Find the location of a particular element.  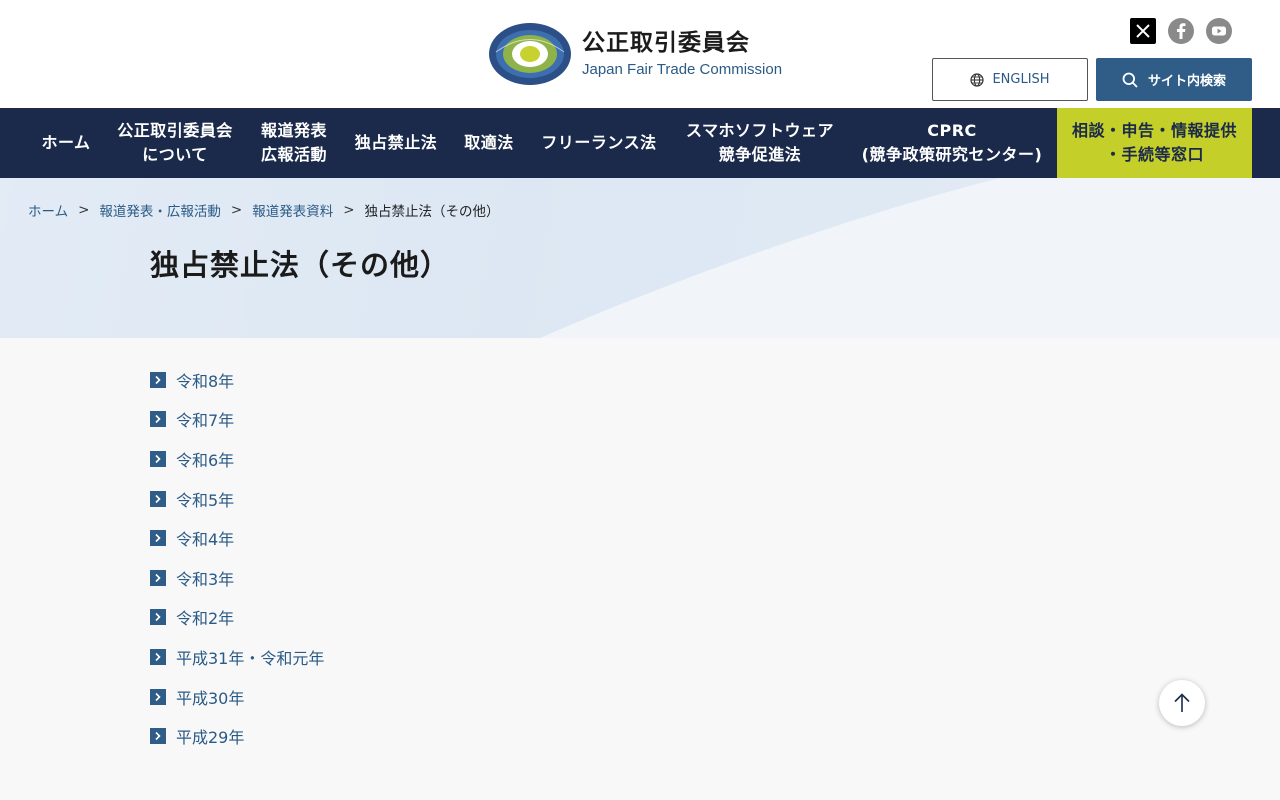

nav-label: について is located at coordinates (175, 154).